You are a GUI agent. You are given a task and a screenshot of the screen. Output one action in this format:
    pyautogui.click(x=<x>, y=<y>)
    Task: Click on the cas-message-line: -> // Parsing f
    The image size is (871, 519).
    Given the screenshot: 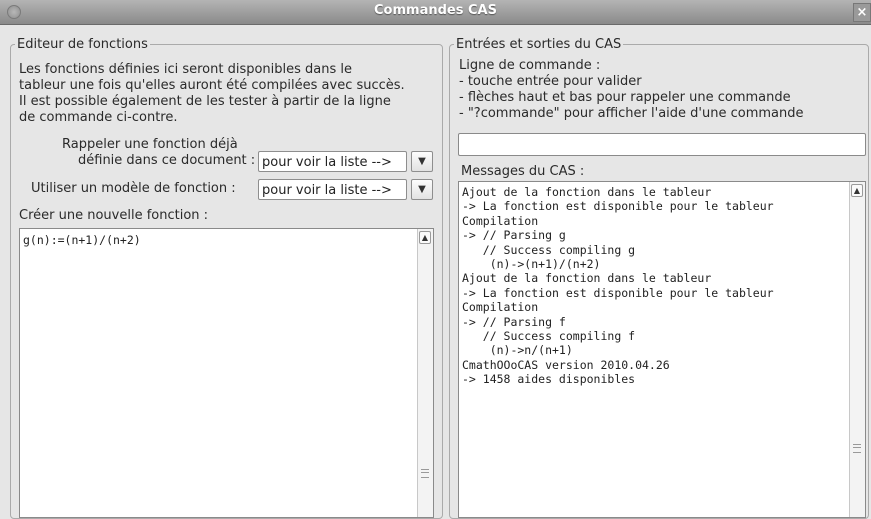 What is the action you would take?
    pyautogui.click(x=514, y=321)
    